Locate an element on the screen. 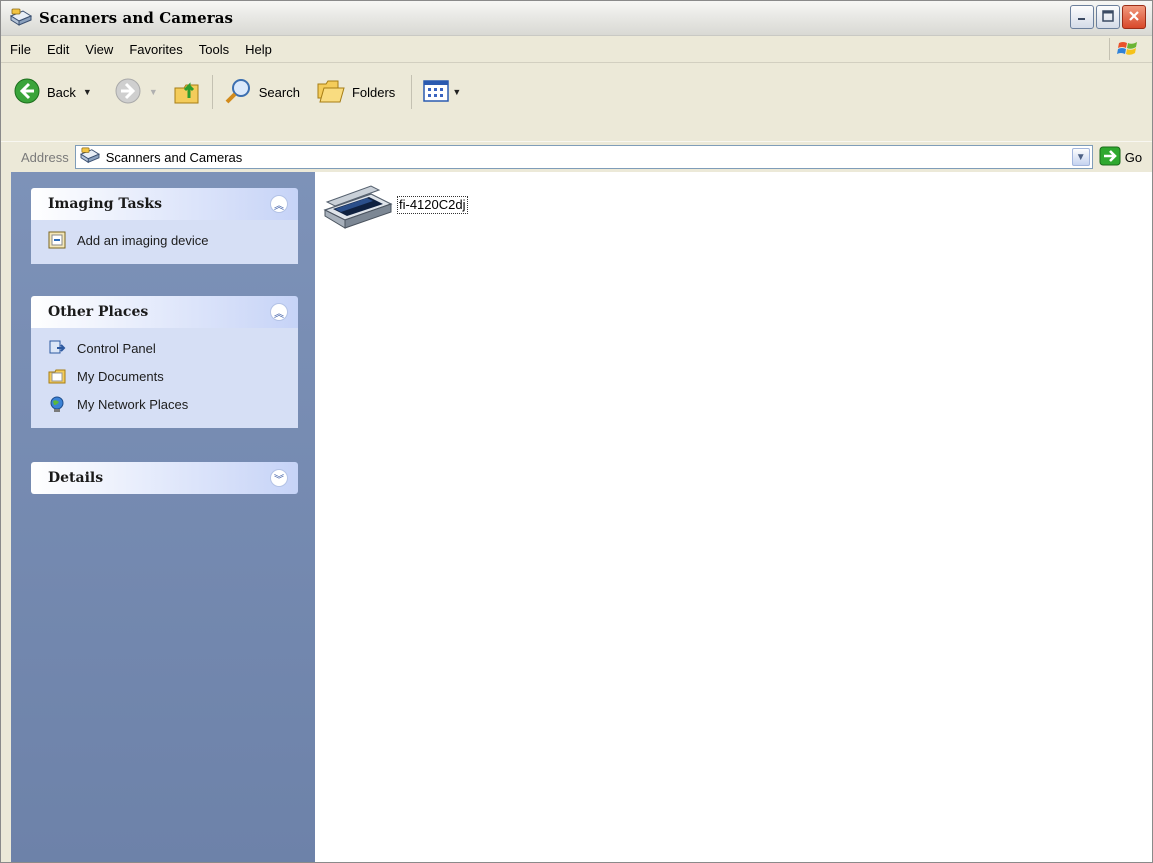  imaging-tasks-body: Add an imaging device is located at coordinates (164, 242).